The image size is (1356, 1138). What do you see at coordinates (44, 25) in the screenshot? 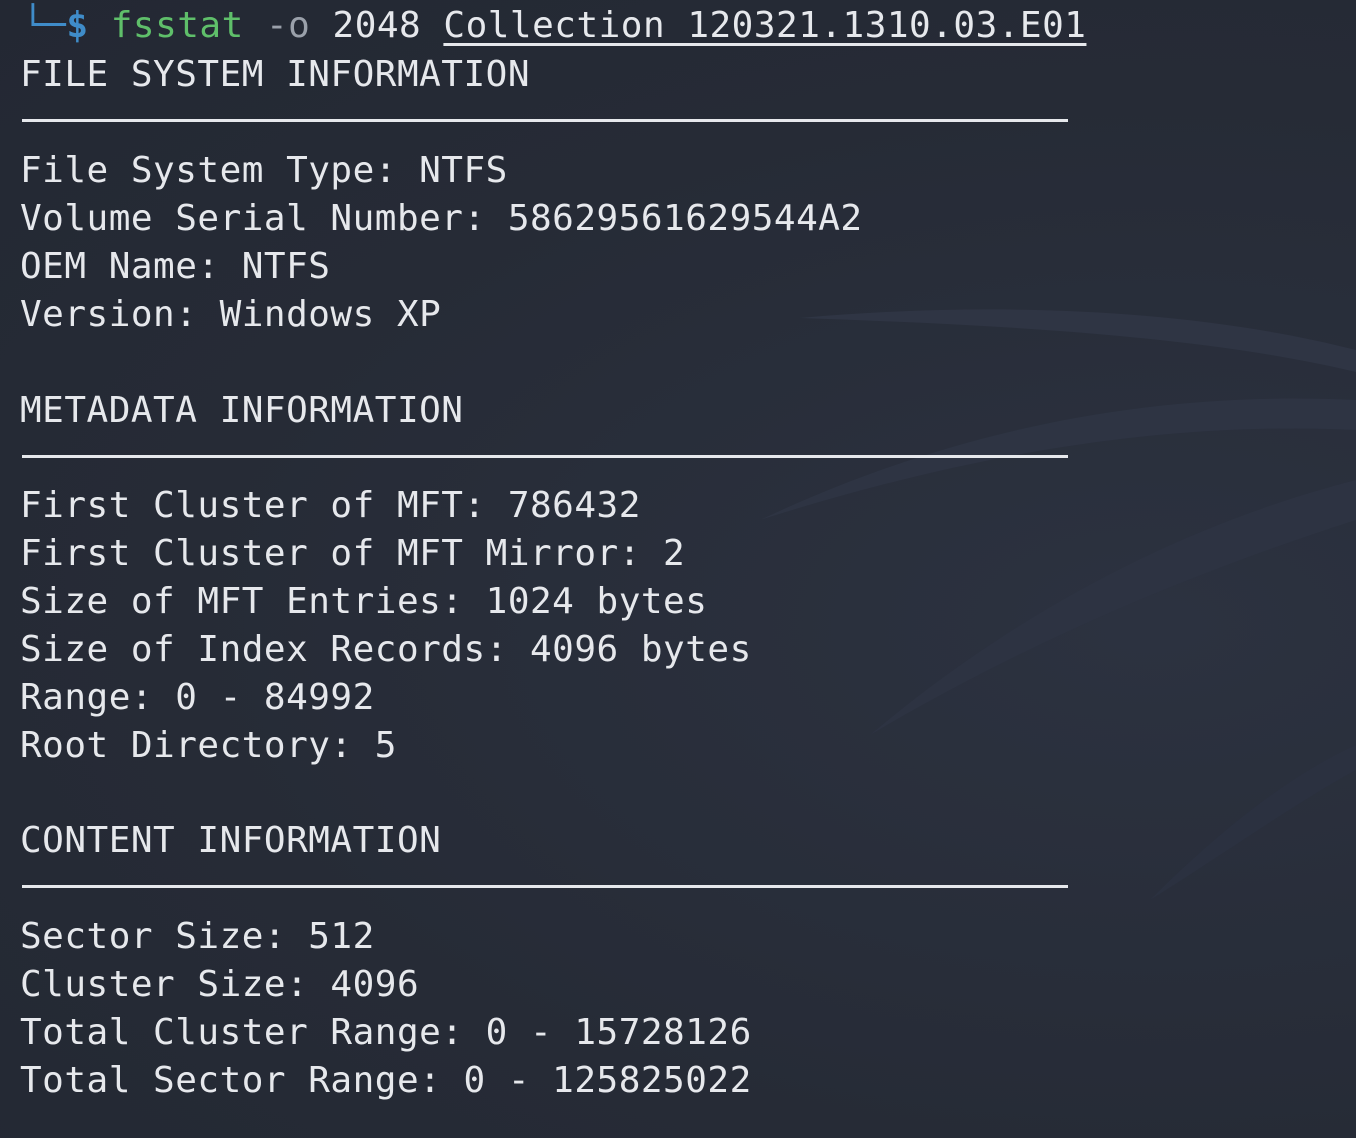
I see `prompt-corner-glyph: └─` at bounding box center [44, 25].